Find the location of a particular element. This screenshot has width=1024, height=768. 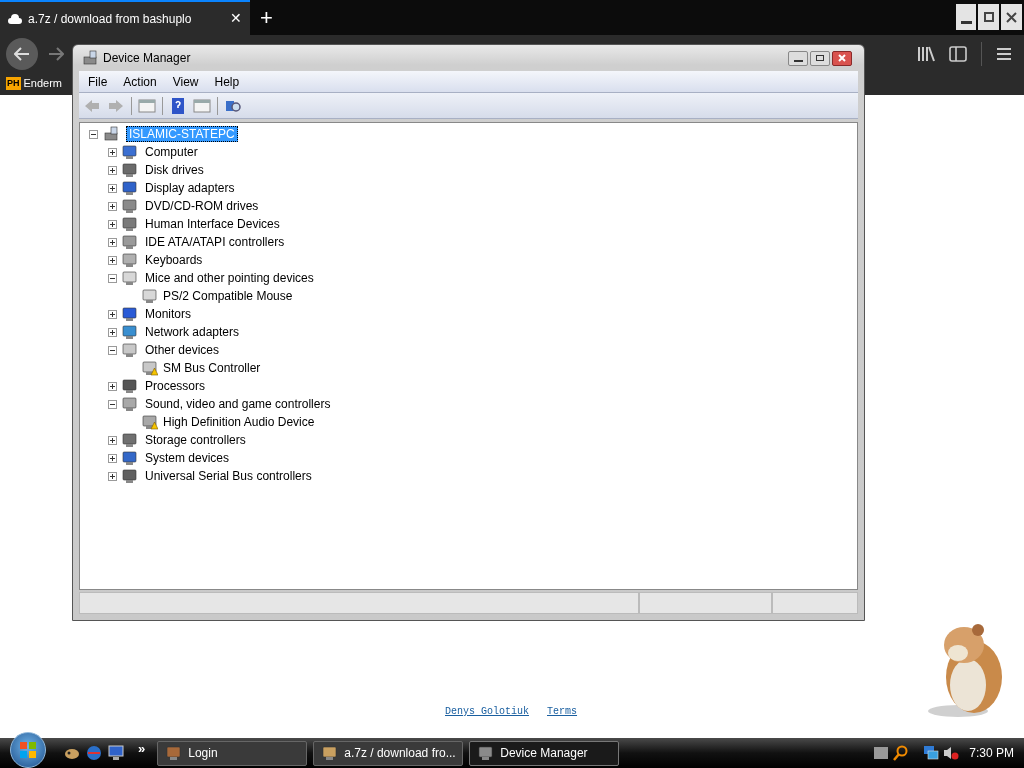

start-button is located at coordinates (28, 750).